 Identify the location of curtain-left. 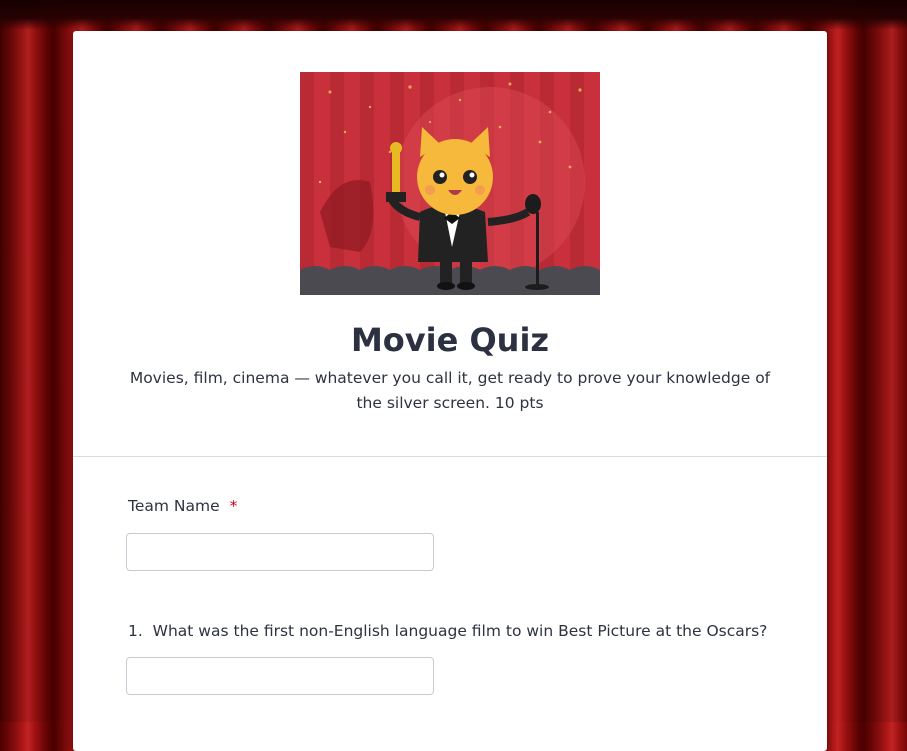
(36, 361).